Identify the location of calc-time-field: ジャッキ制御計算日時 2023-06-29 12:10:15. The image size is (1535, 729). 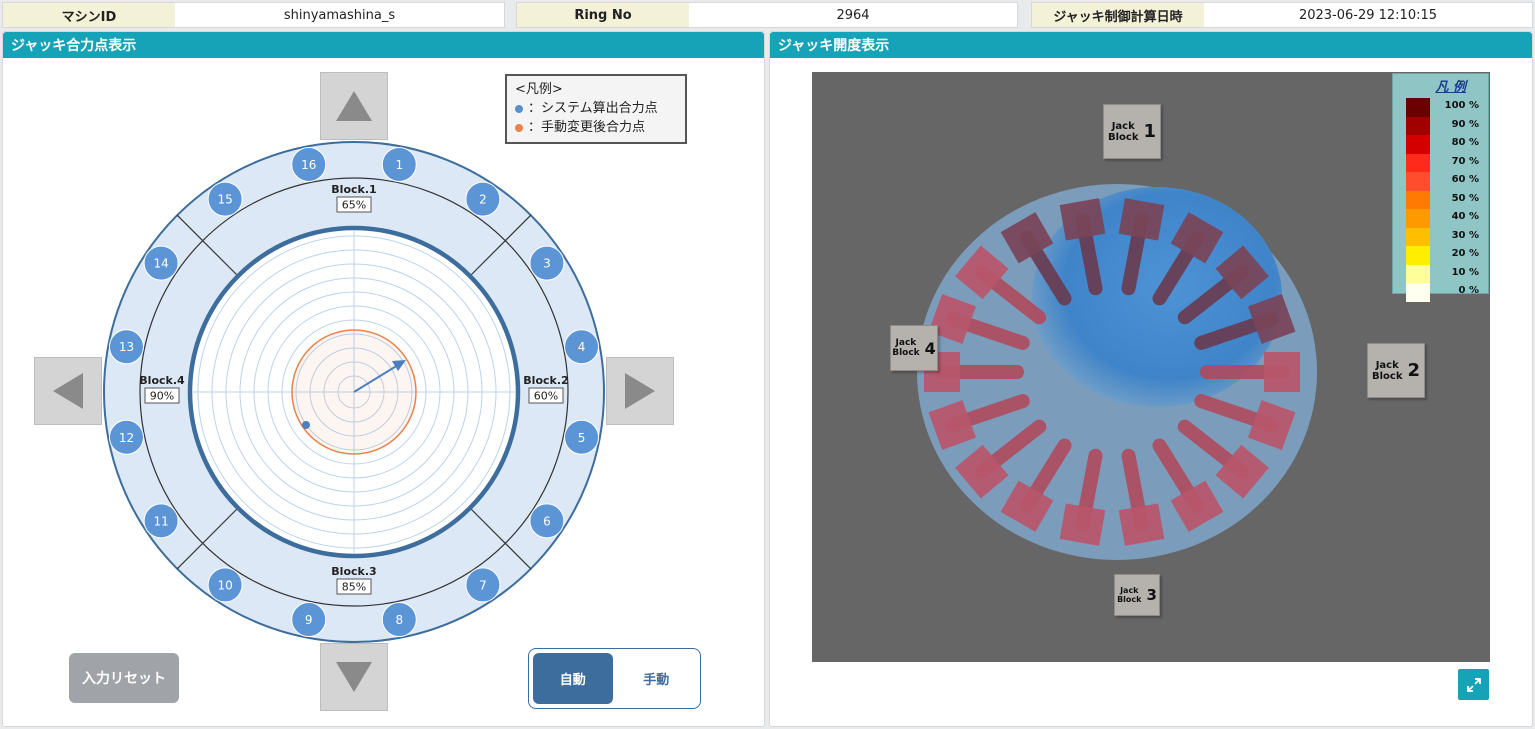
(1282, 15).